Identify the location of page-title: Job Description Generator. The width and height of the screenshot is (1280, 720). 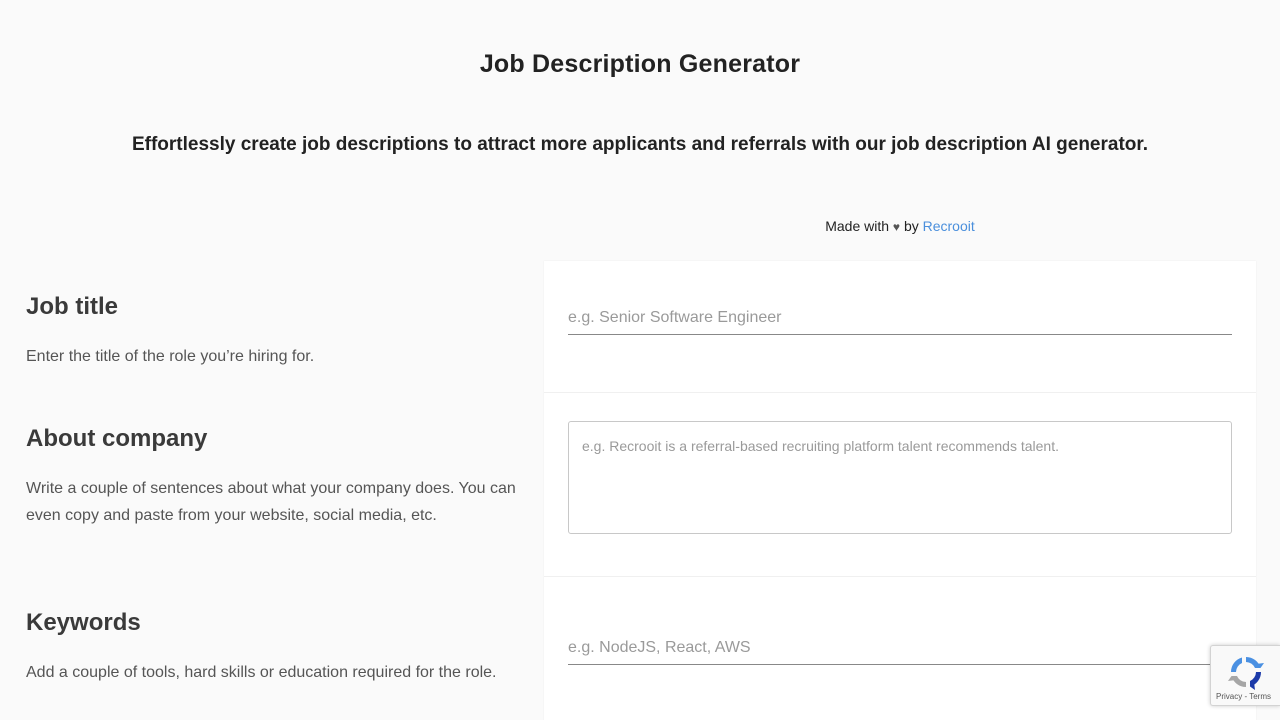
(640, 64).